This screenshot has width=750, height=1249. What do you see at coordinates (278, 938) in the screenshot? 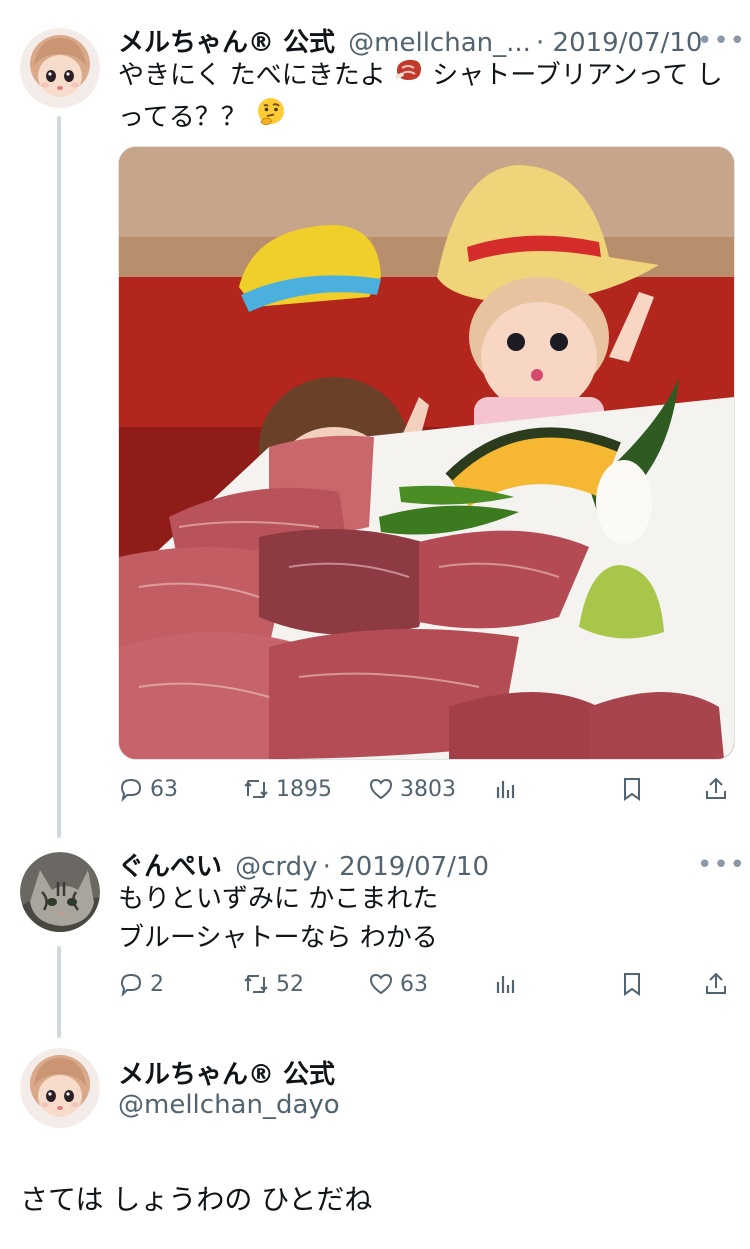
I see `tweet-text-line: ブルーシャトーなら わかる` at bounding box center [278, 938].